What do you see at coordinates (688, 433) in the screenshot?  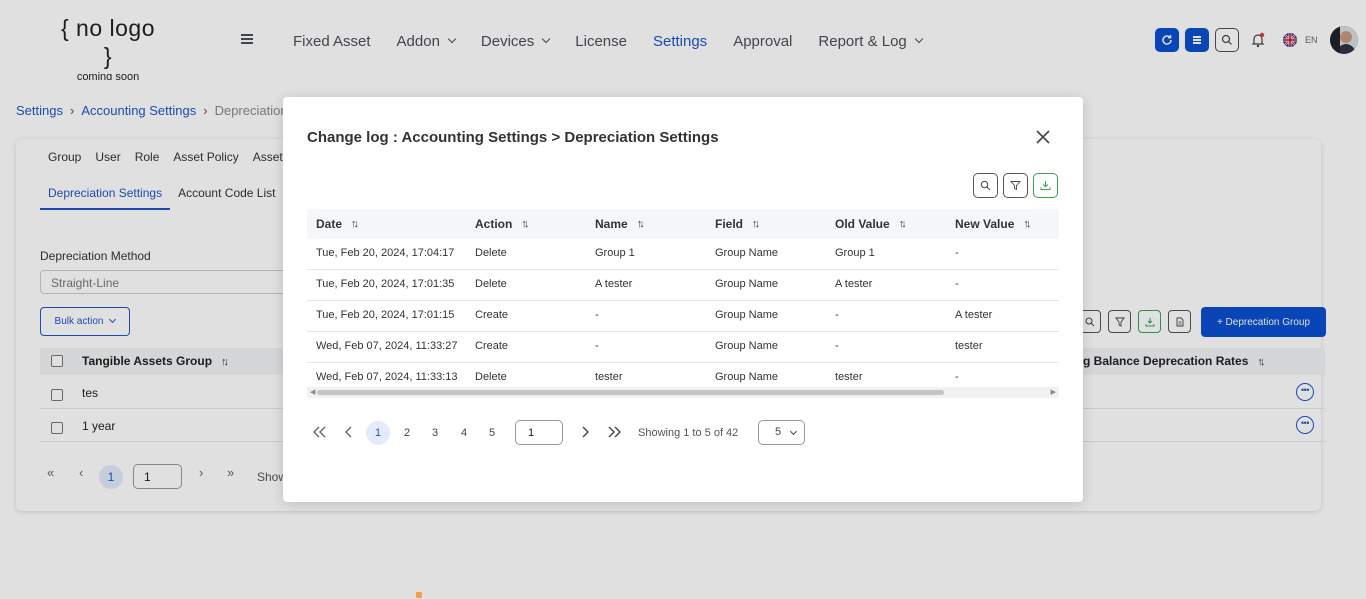 I see `showing-text: Showing 1 to 5 of 42` at bounding box center [688, 433].